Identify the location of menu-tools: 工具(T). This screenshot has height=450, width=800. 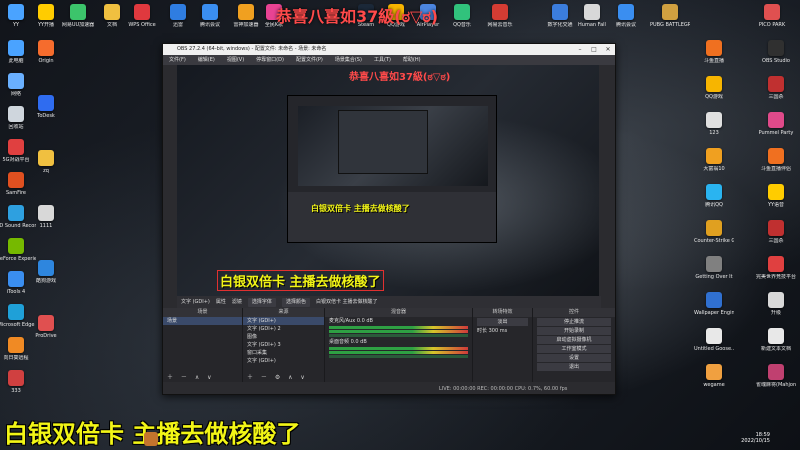
(382, 60).